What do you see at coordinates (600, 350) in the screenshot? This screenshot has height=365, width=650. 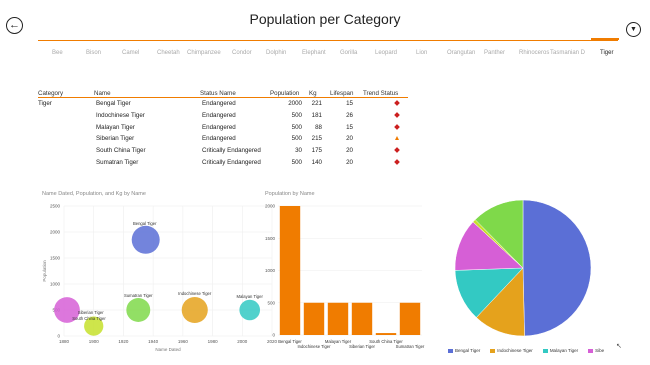 I see `legend-label: Sibe` at bounding box center [600, 350].